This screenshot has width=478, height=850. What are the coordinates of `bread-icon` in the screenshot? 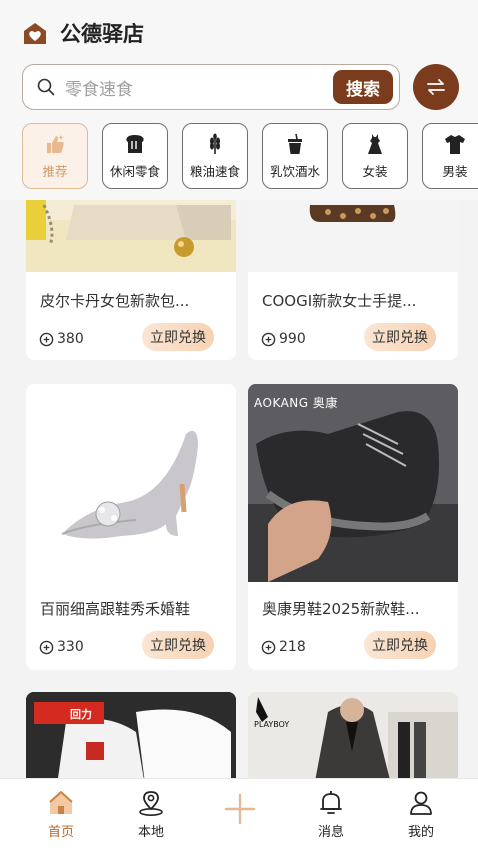 It's located at (135, 143).